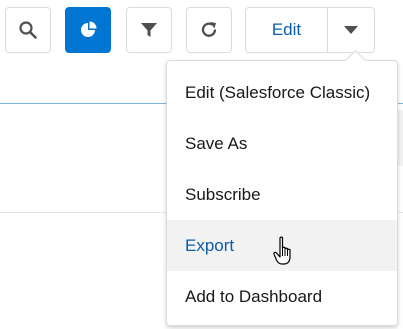 The height and width of the screenshot is (329, 403). I want to click on edit-button: Edit, so click(287, 30).